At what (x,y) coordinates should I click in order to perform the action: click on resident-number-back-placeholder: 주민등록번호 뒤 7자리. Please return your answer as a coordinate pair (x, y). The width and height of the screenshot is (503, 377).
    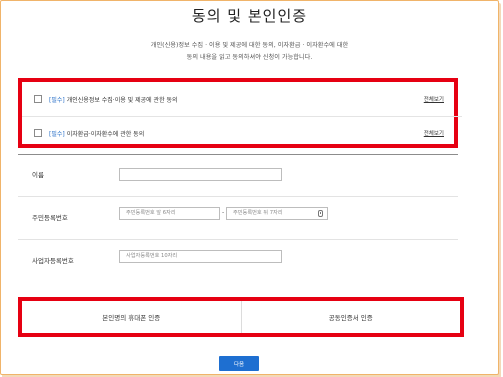
    Looking at the image, I should click on (258, 213).